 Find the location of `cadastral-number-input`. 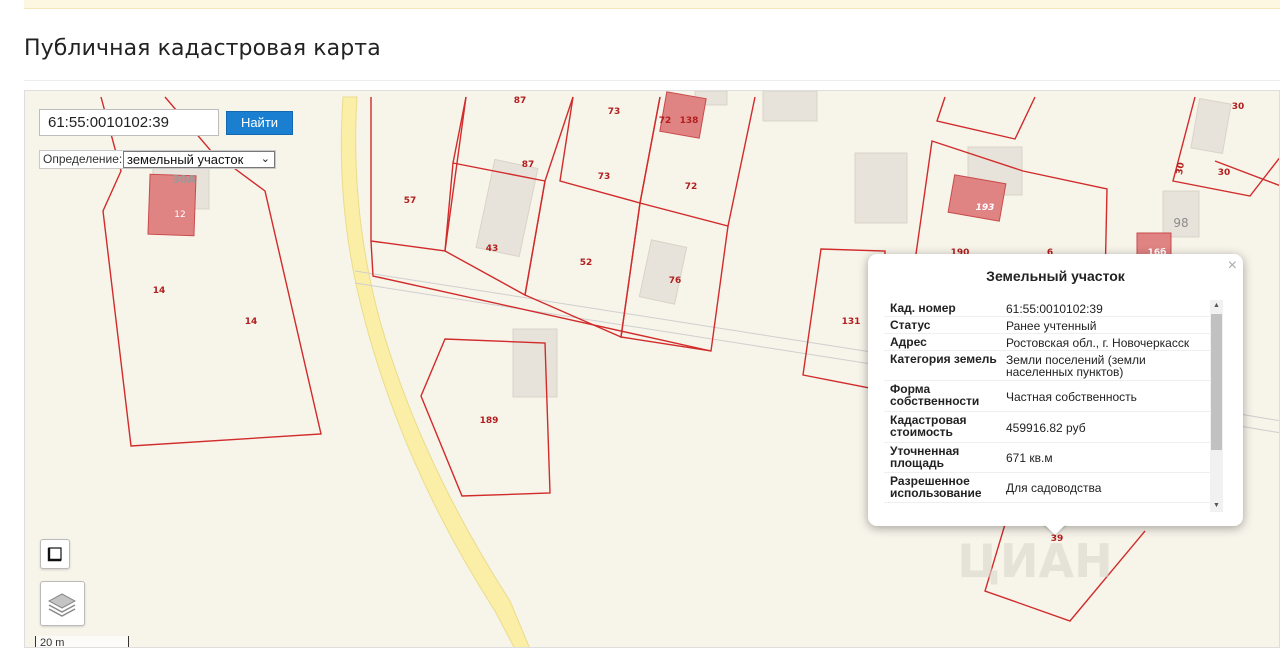

cadastral-number-input is located at coordinates (129, 122).